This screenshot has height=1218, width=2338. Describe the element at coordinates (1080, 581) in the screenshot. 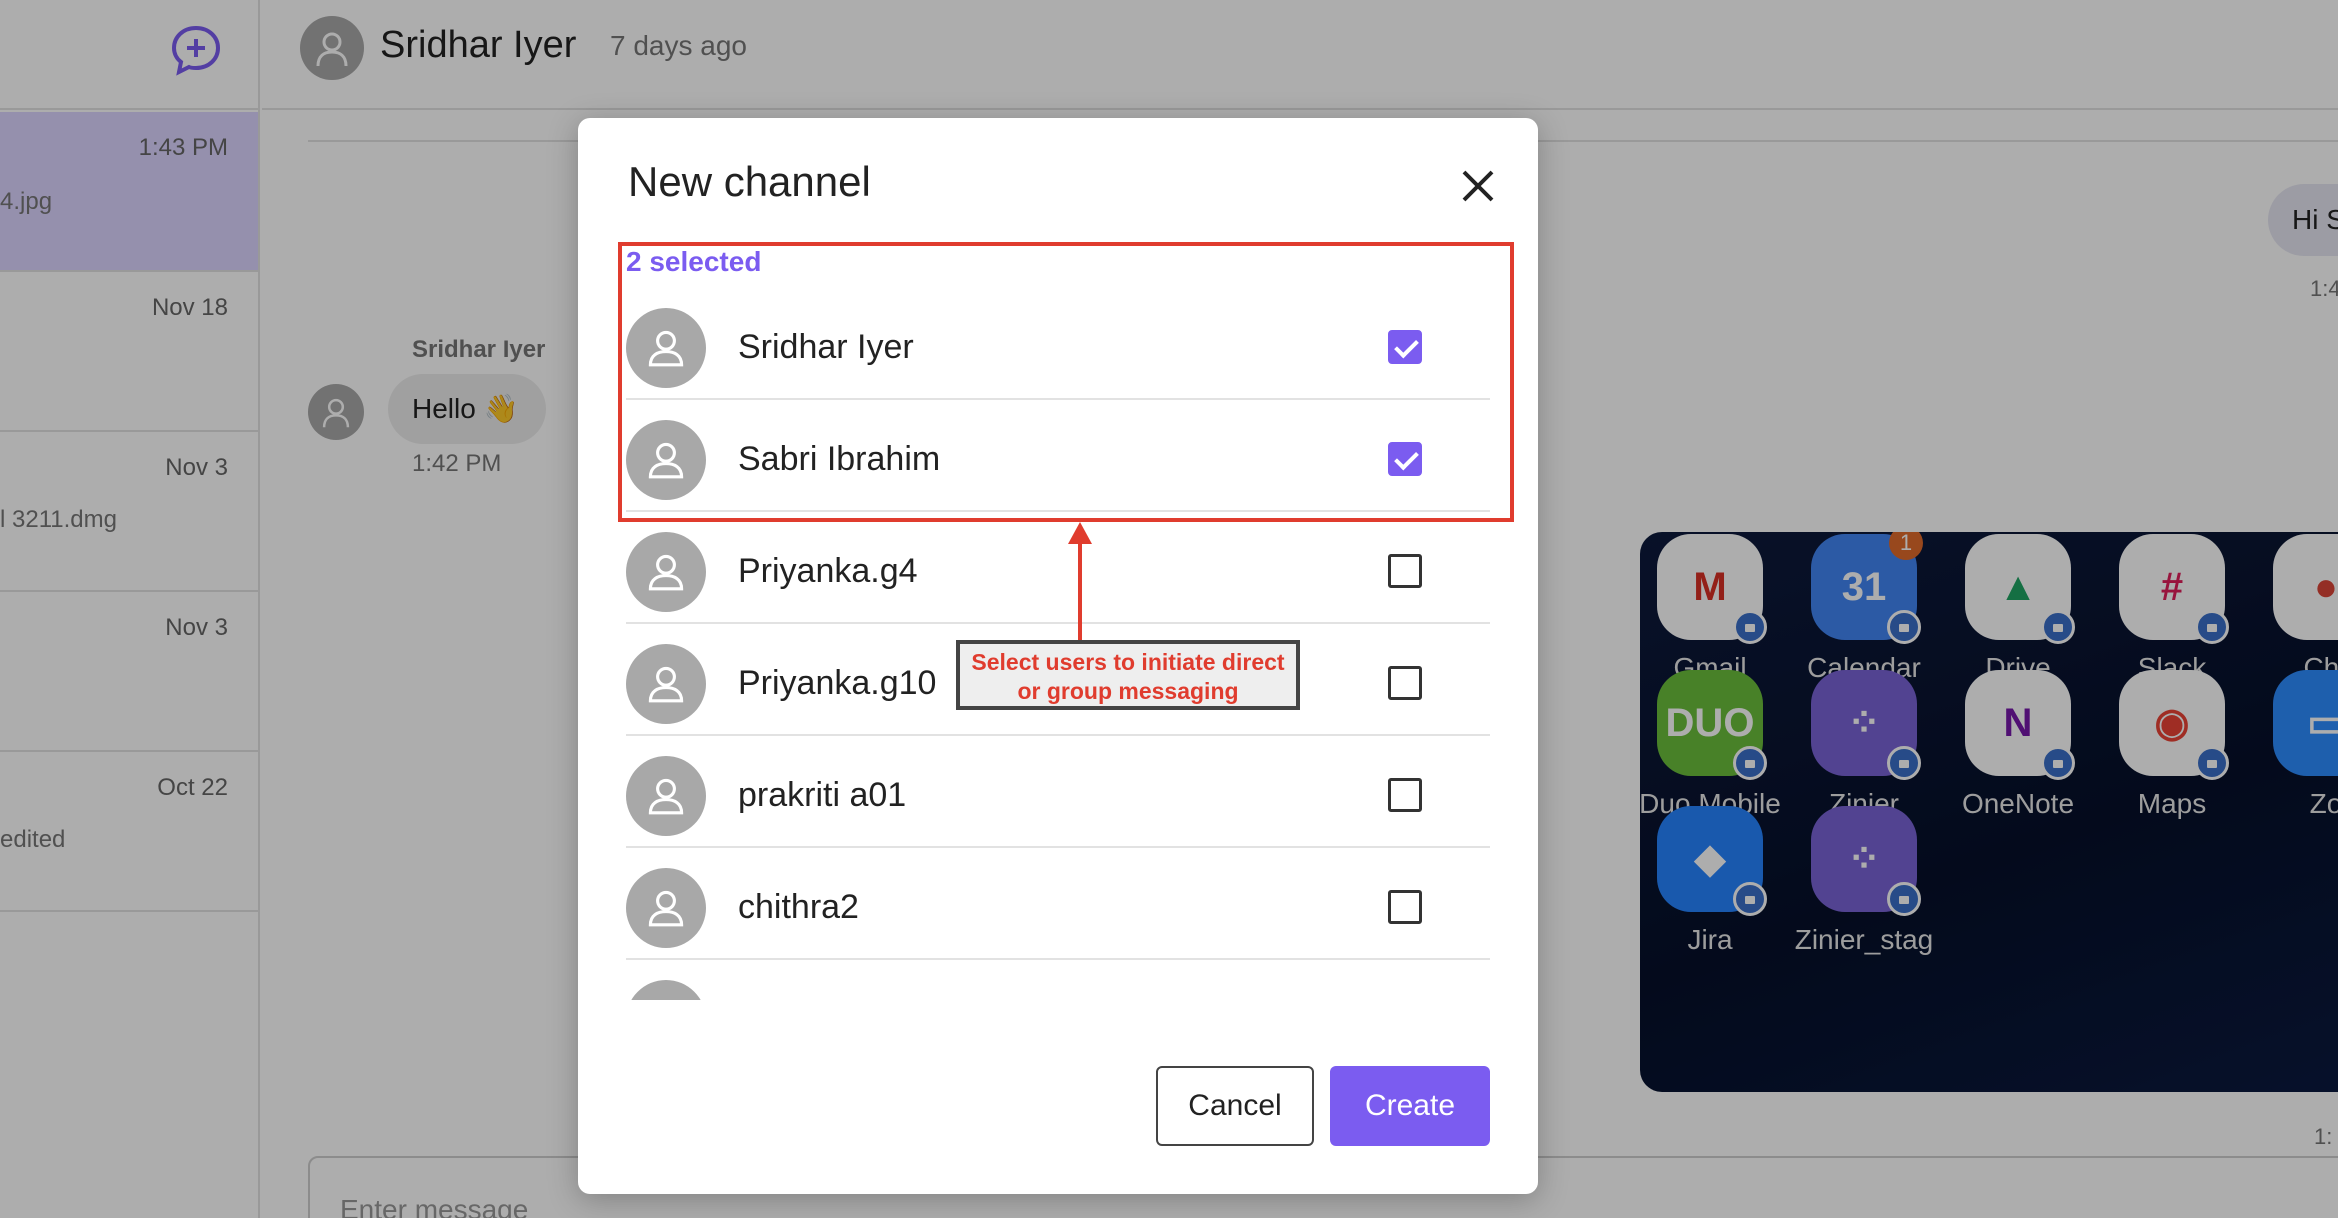

I see `annotation-arrow-icon` at that location.